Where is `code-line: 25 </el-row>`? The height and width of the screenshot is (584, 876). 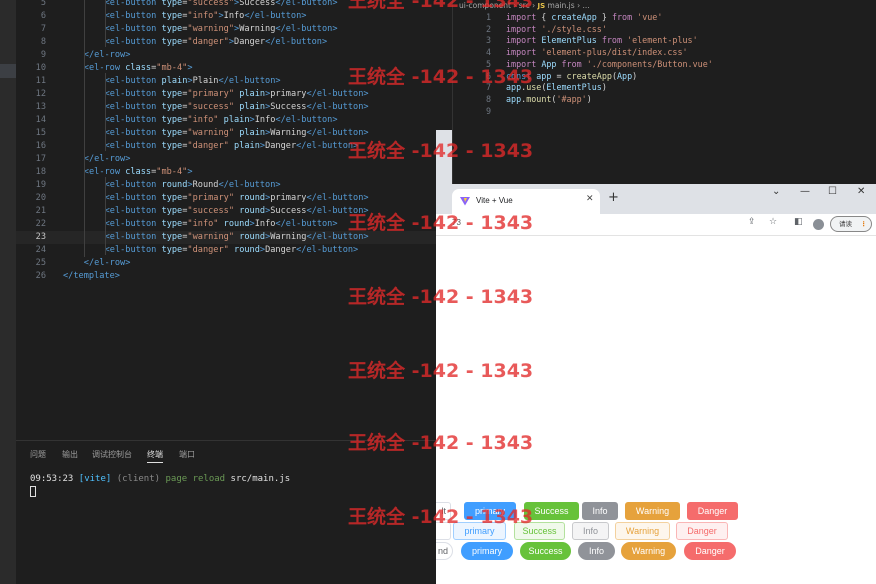
code-line: 25 </el-row> is located at coordinates (218, 263).